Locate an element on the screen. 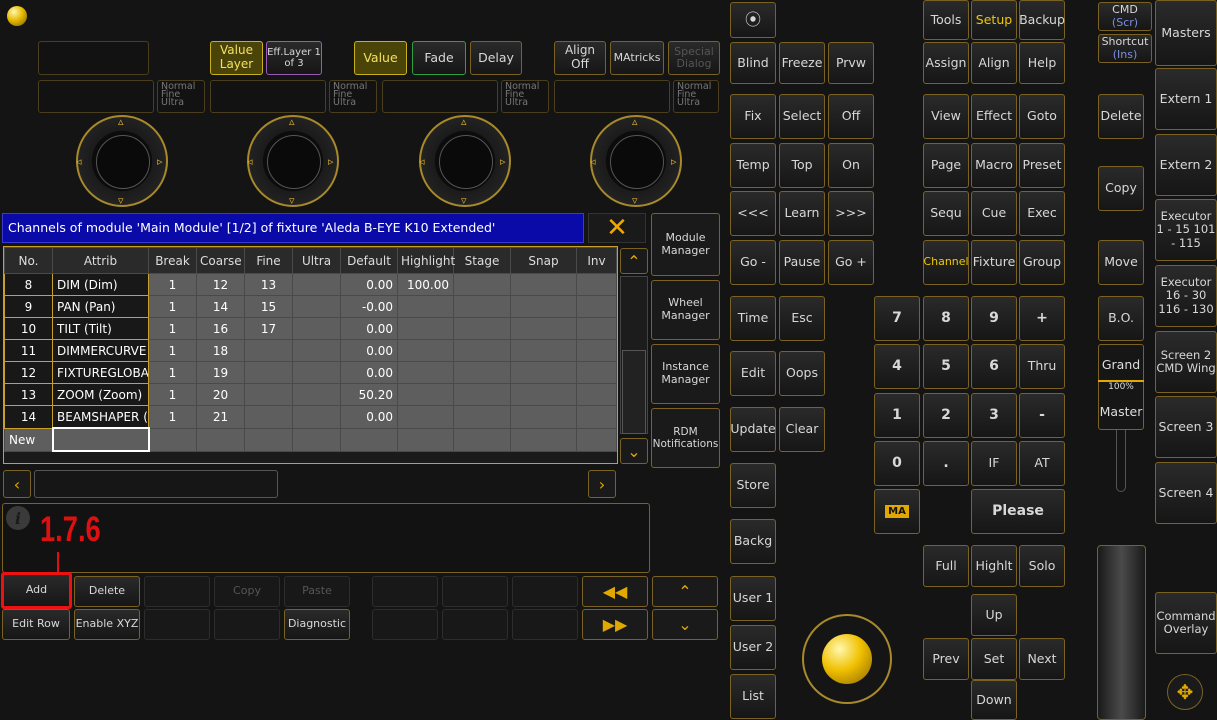  esc-key: Esc is located at coordinates (802, 318).